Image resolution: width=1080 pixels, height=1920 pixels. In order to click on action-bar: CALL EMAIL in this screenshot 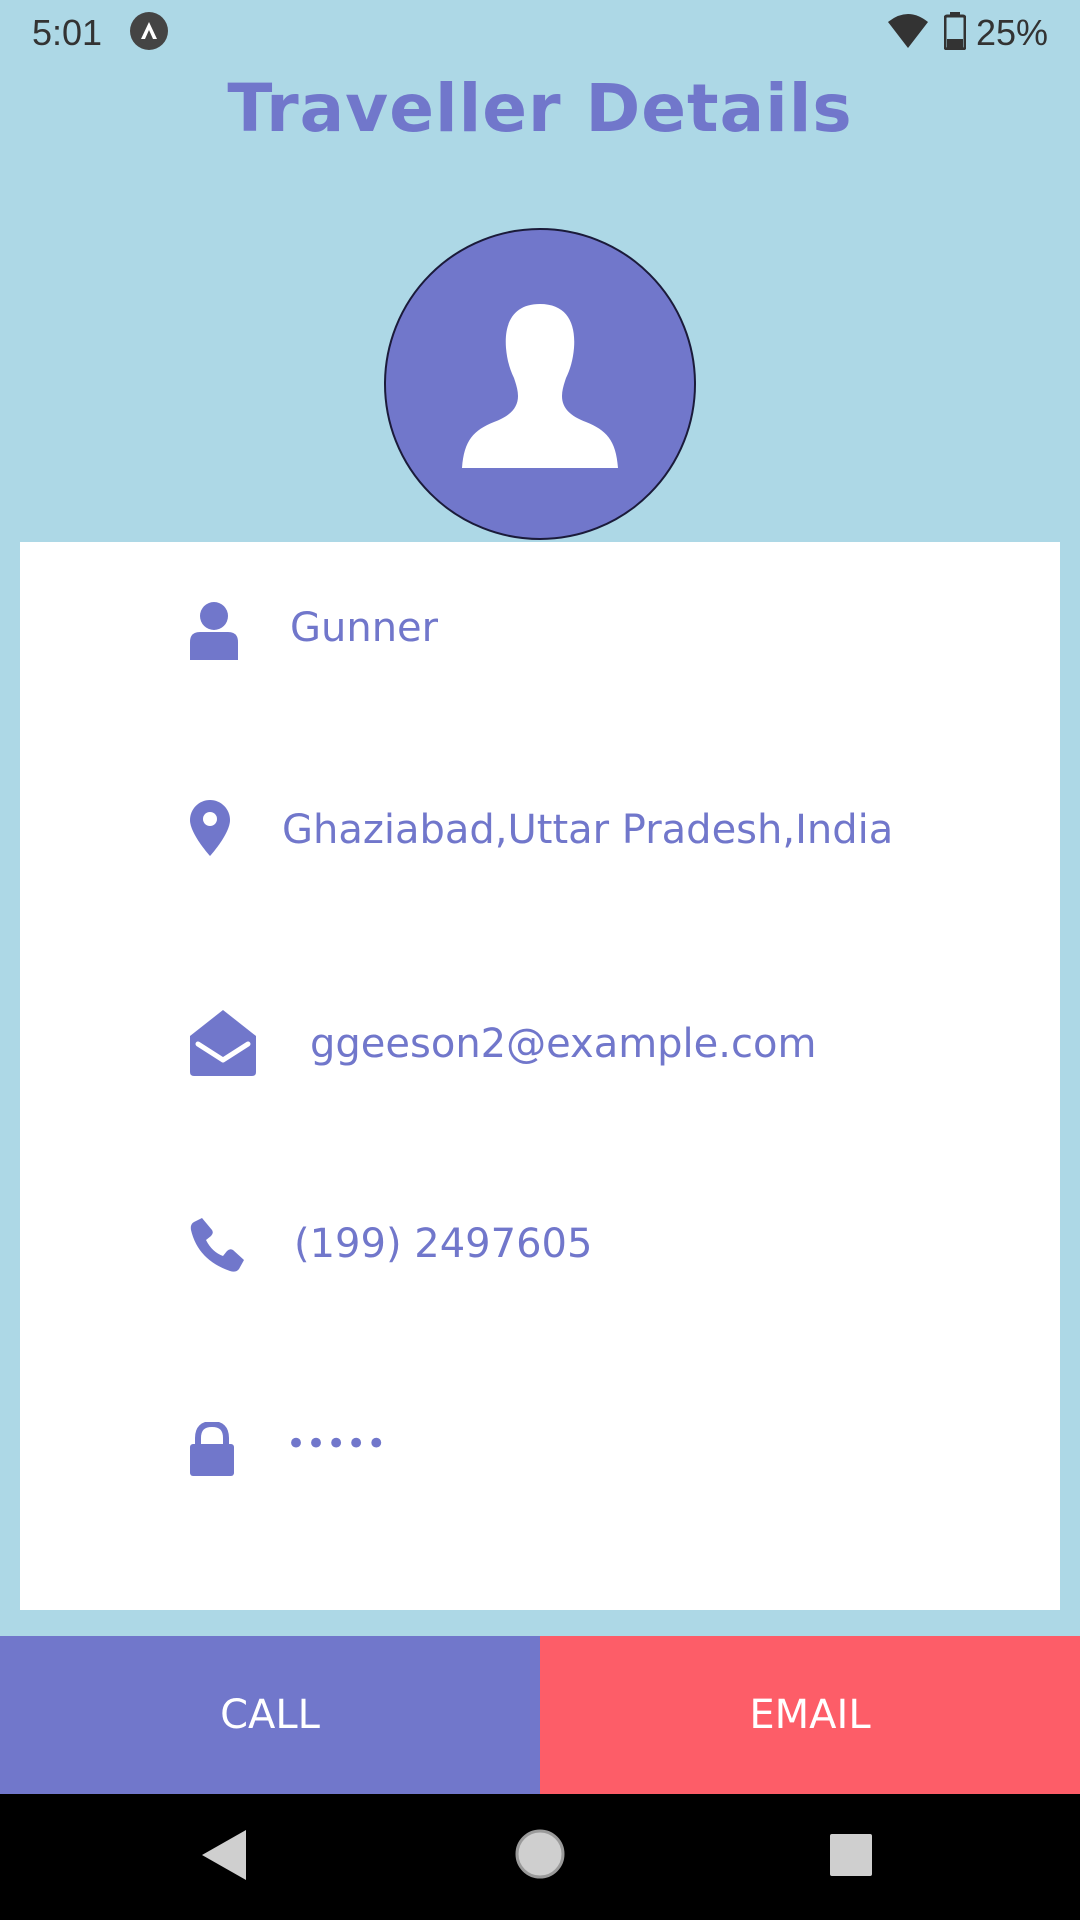, I will do `click(540, 1715)`.